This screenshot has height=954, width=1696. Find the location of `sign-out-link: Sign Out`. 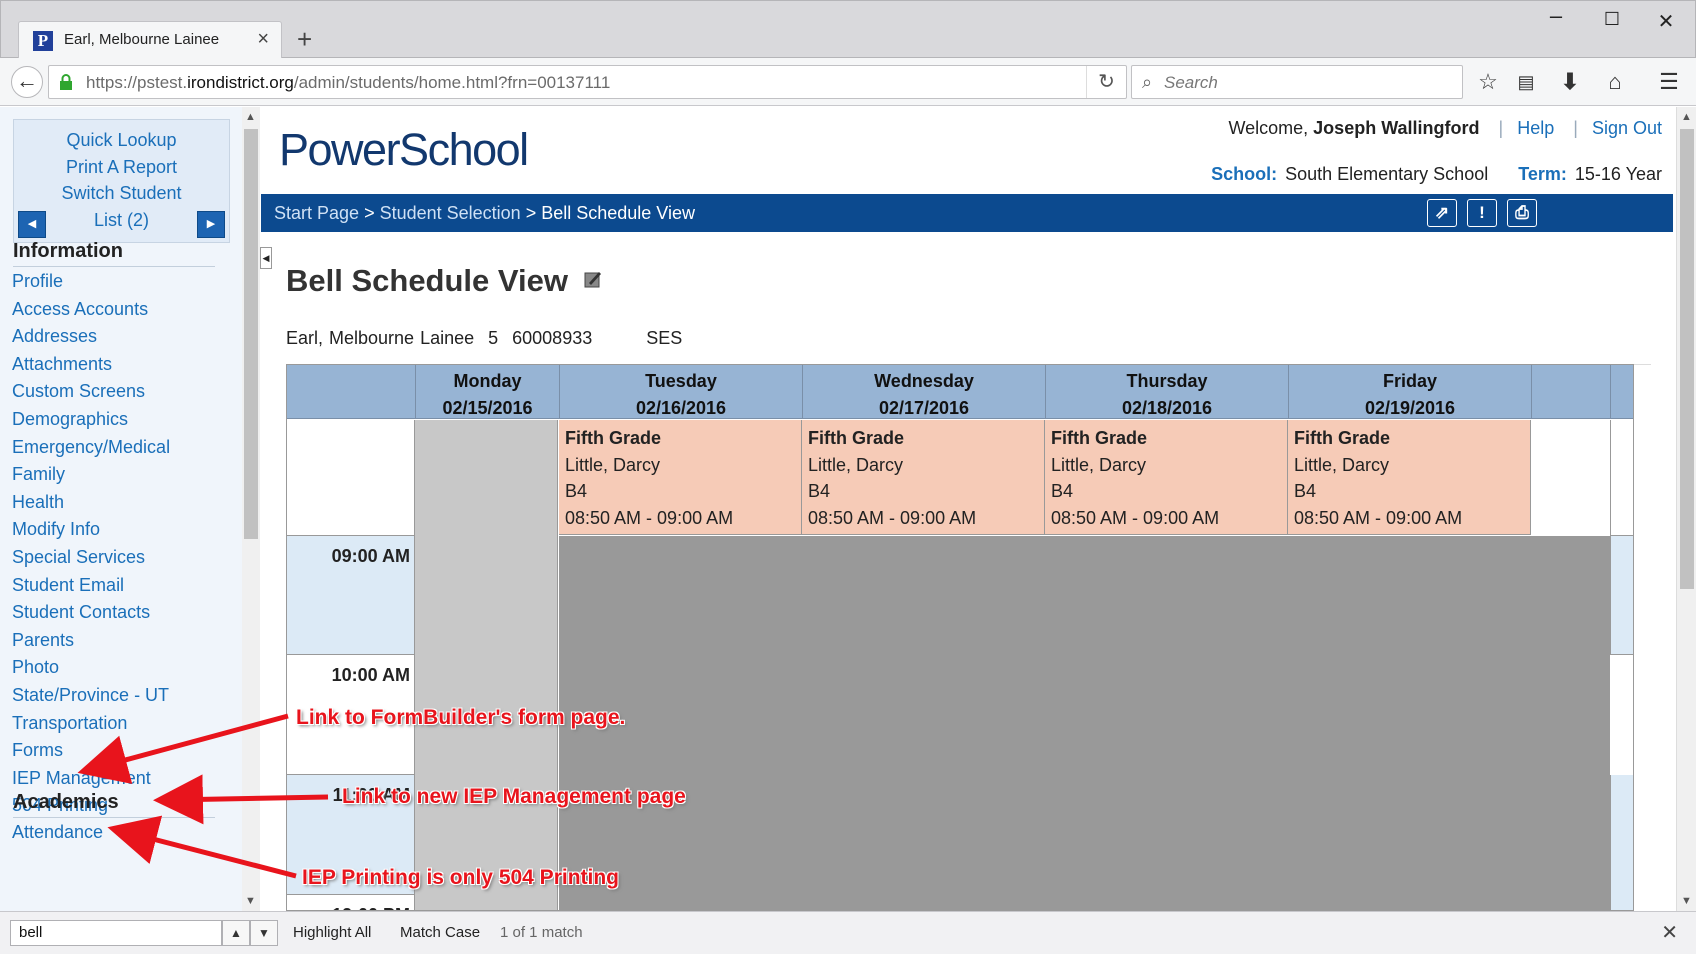

sign-out-link: Sign Out is located at coordinates (1627, 128).